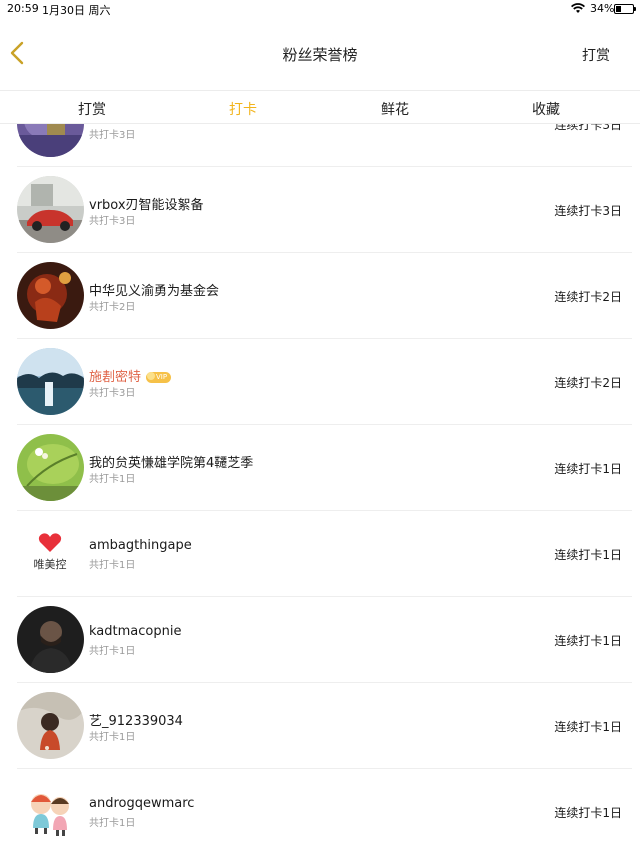 The height and width of the screenshot is (853, 640). I want to click on tab-flowers: 鲜花, so click(395, 109).